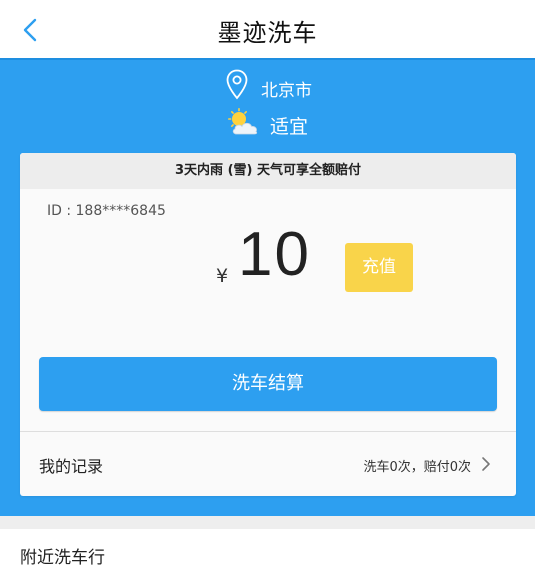 This screenshot has width=535, height=583. Describe the element at coordinates (267, 123) in the screenshot. I see `weather-row: 适宜` at that location.